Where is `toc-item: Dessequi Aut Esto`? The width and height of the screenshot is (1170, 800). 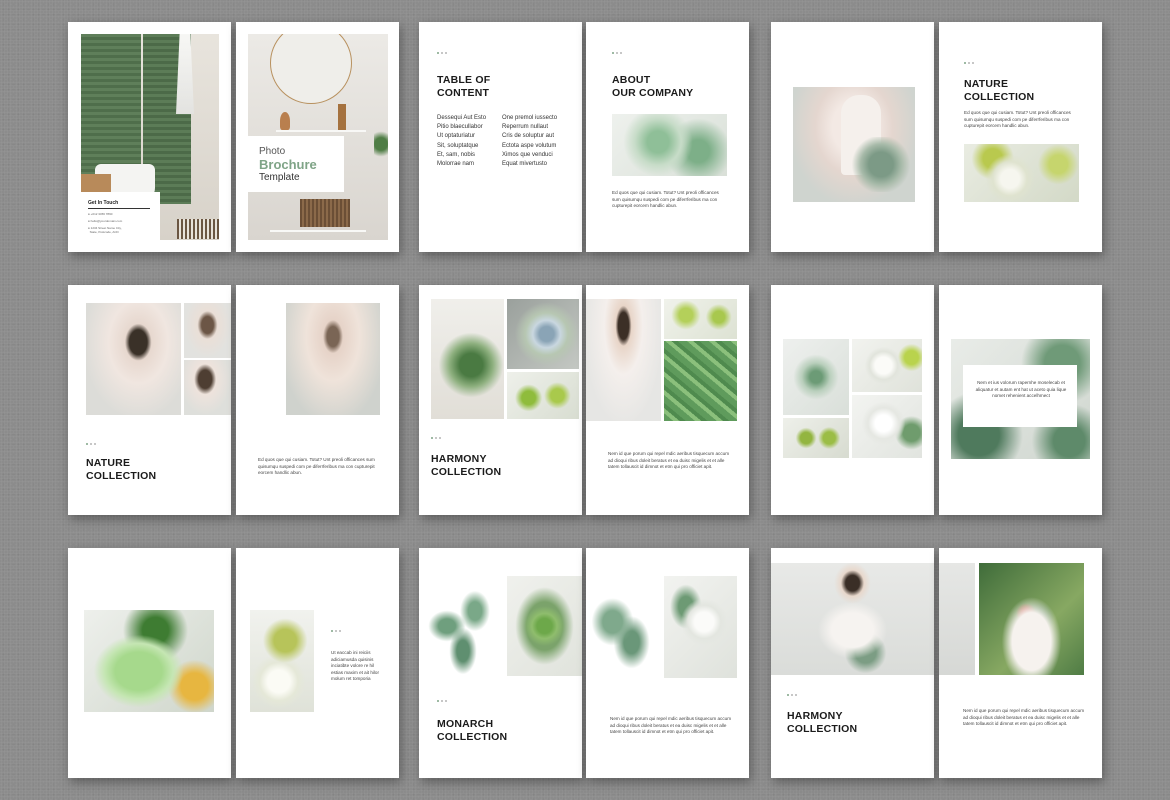
toc-item: Dessequi Aut Esto is located at coordinates (462, 118).